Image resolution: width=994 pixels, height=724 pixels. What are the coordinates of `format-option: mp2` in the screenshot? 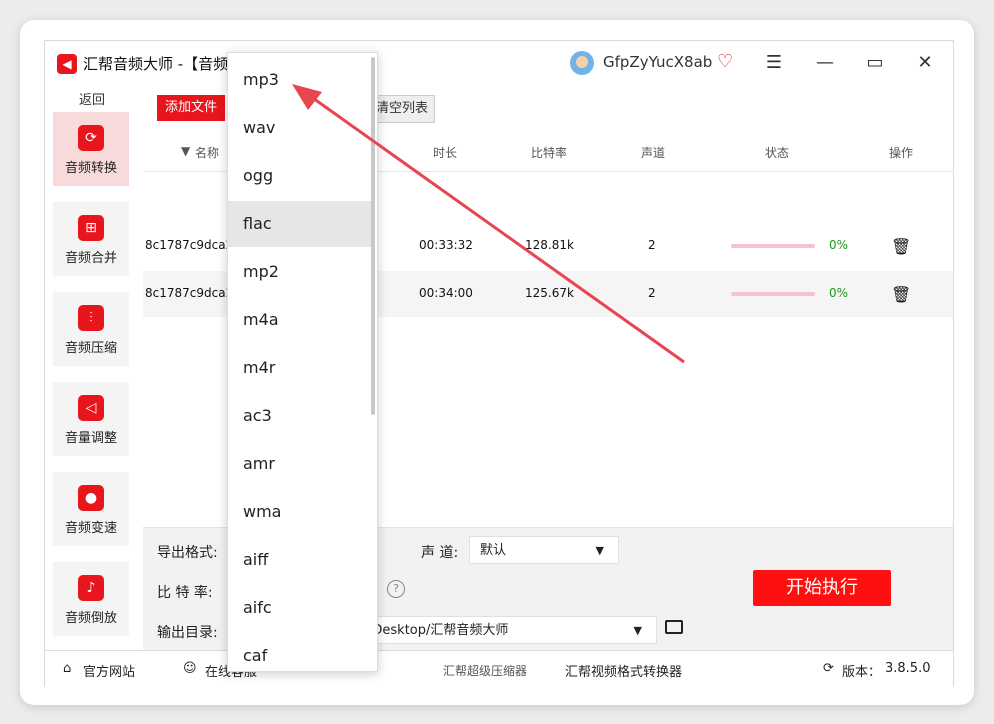 It's located at (299, 272).